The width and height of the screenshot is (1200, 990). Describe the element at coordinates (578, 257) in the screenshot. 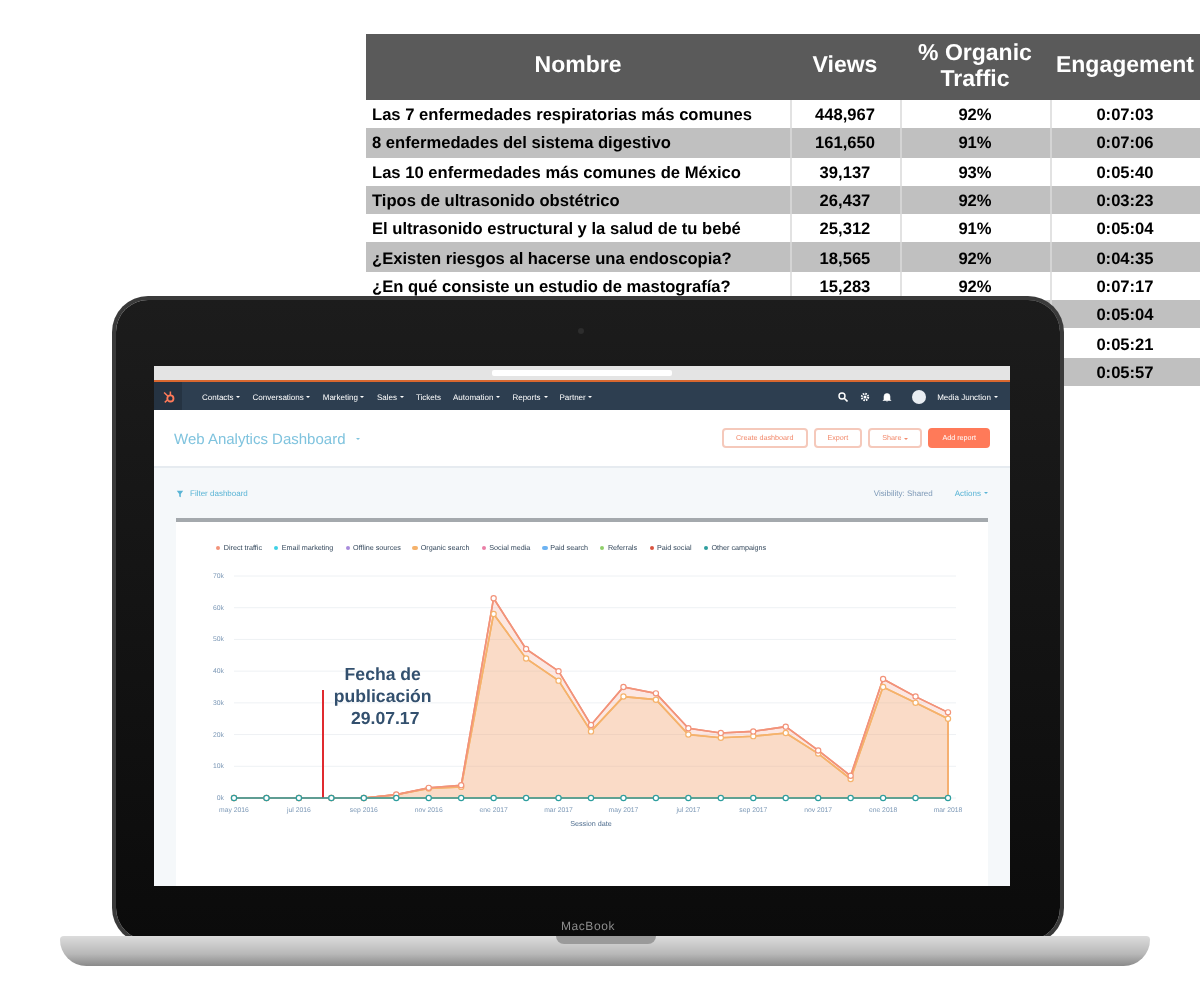

I see `table-cell: ¿Existen riesgos al hacerse una endoscopia?` at that location.